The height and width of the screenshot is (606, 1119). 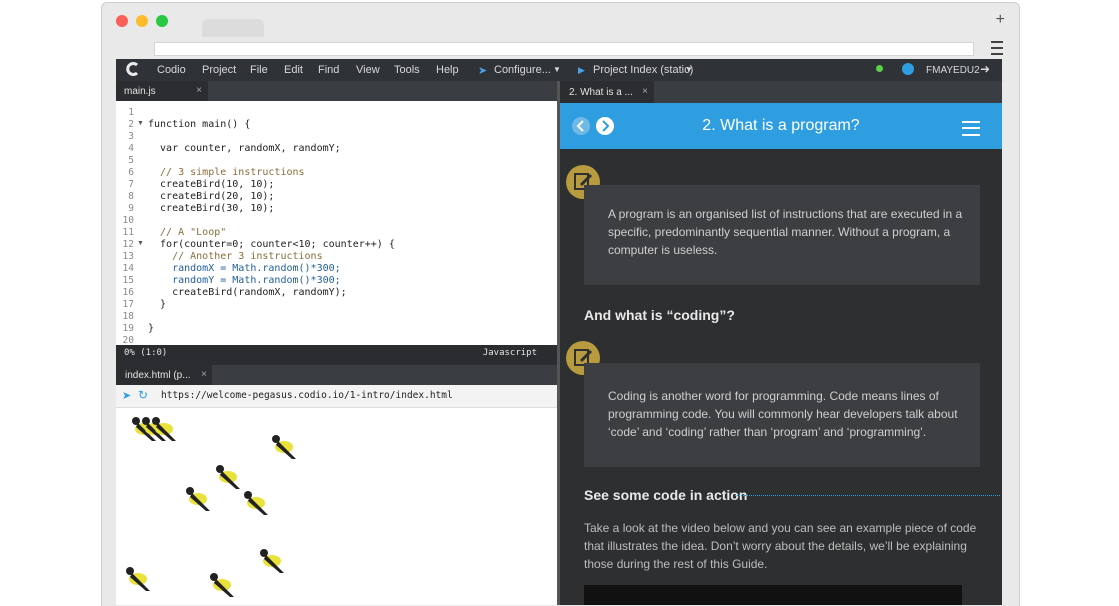 I want to click on line-number: 2, so click(x=131, y=124).